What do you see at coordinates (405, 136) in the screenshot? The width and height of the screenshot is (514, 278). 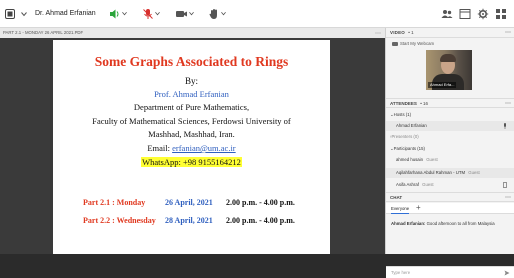 I see `presenters-label: Presenters (0)` at bounding box center [405, 136].